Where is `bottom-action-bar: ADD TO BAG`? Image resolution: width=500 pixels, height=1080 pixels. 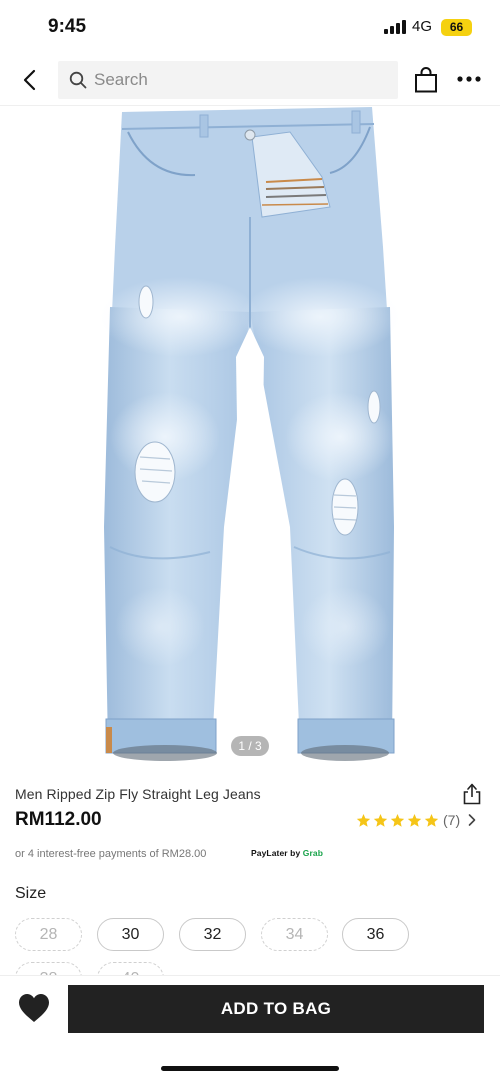 bottom-action-bar: ADD TO BAG is located at coordinates (250, 1027).